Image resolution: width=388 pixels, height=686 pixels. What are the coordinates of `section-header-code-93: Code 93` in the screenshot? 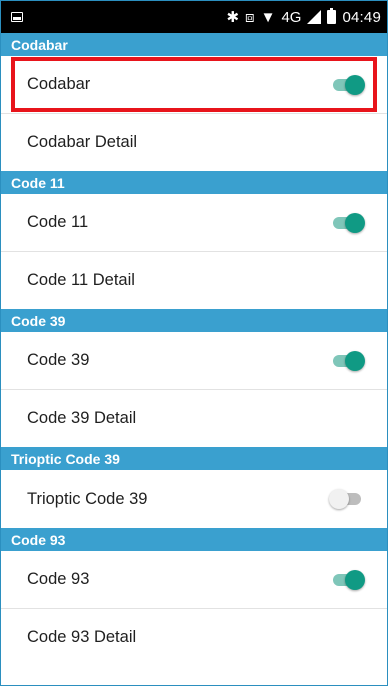 It's located at (194, 539).